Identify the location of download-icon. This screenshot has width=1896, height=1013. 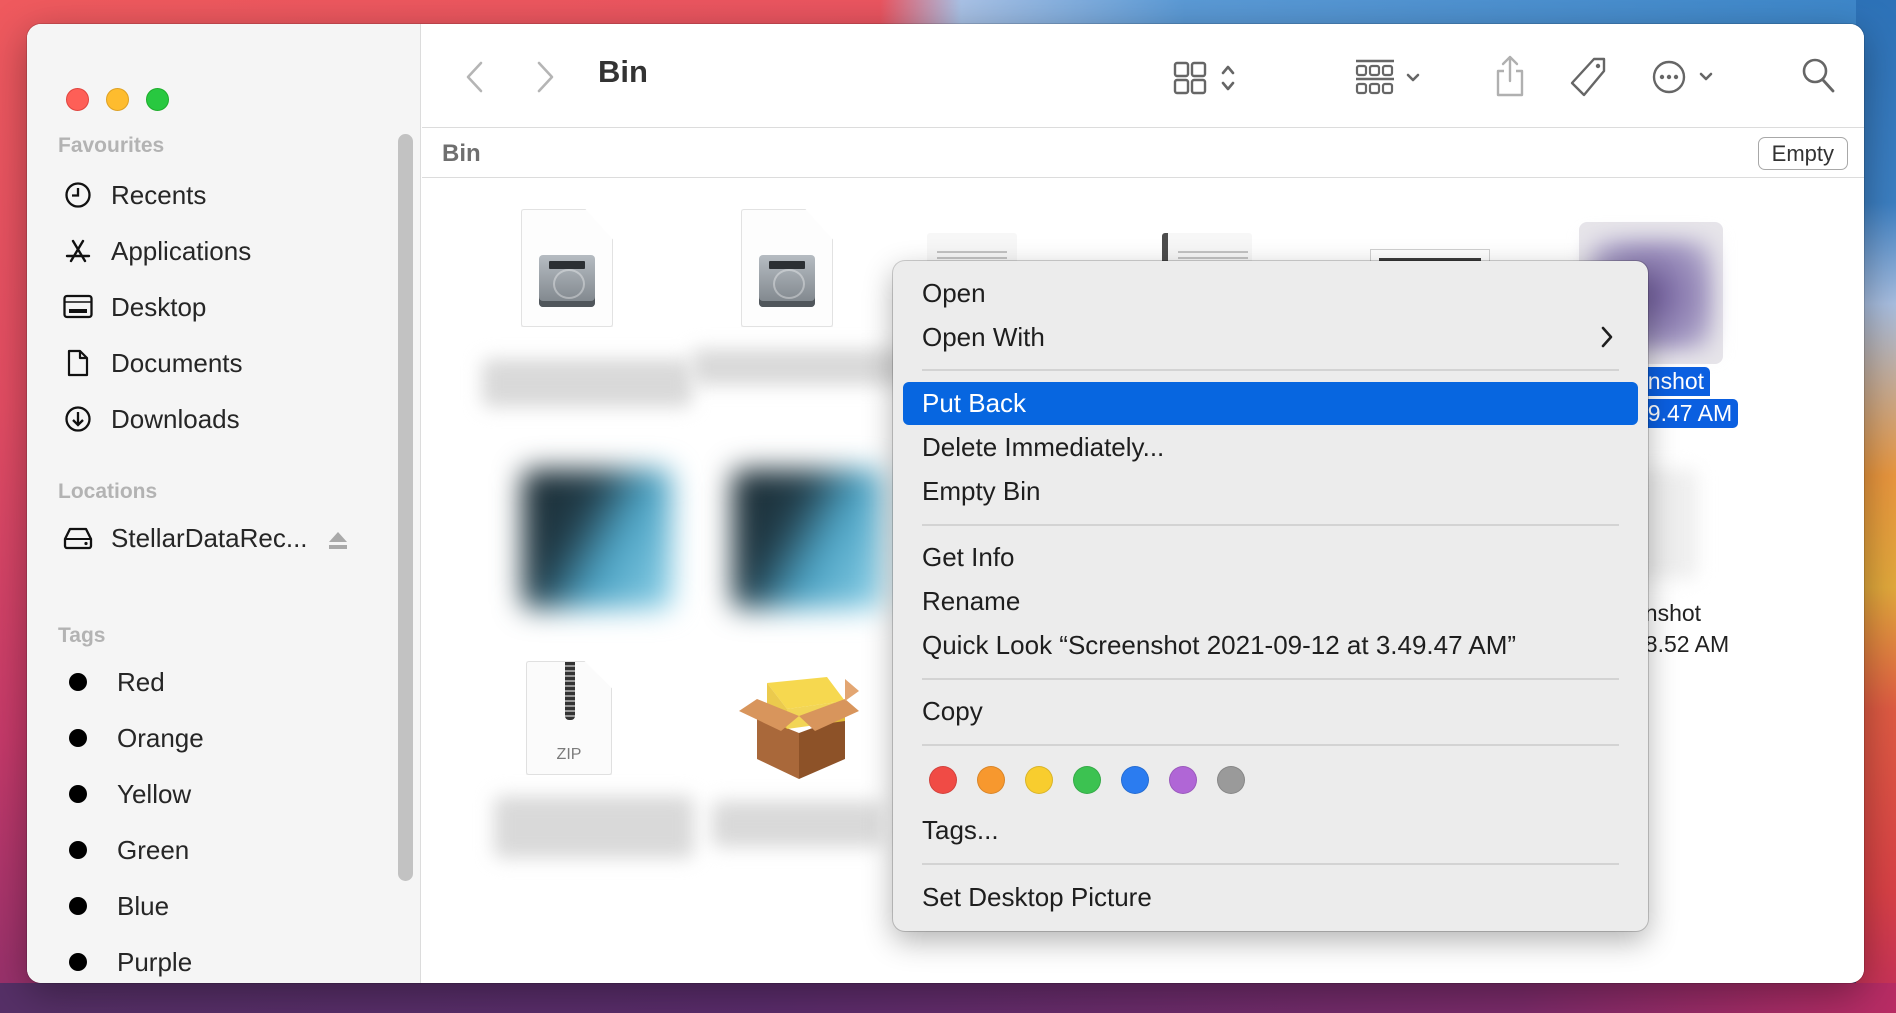
(78, 419).